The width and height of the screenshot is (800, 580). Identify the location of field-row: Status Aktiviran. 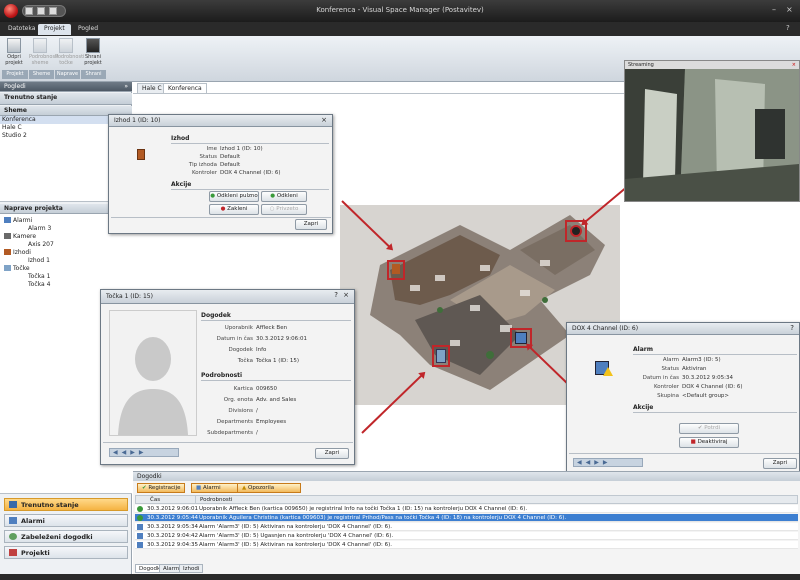
(715, 369).